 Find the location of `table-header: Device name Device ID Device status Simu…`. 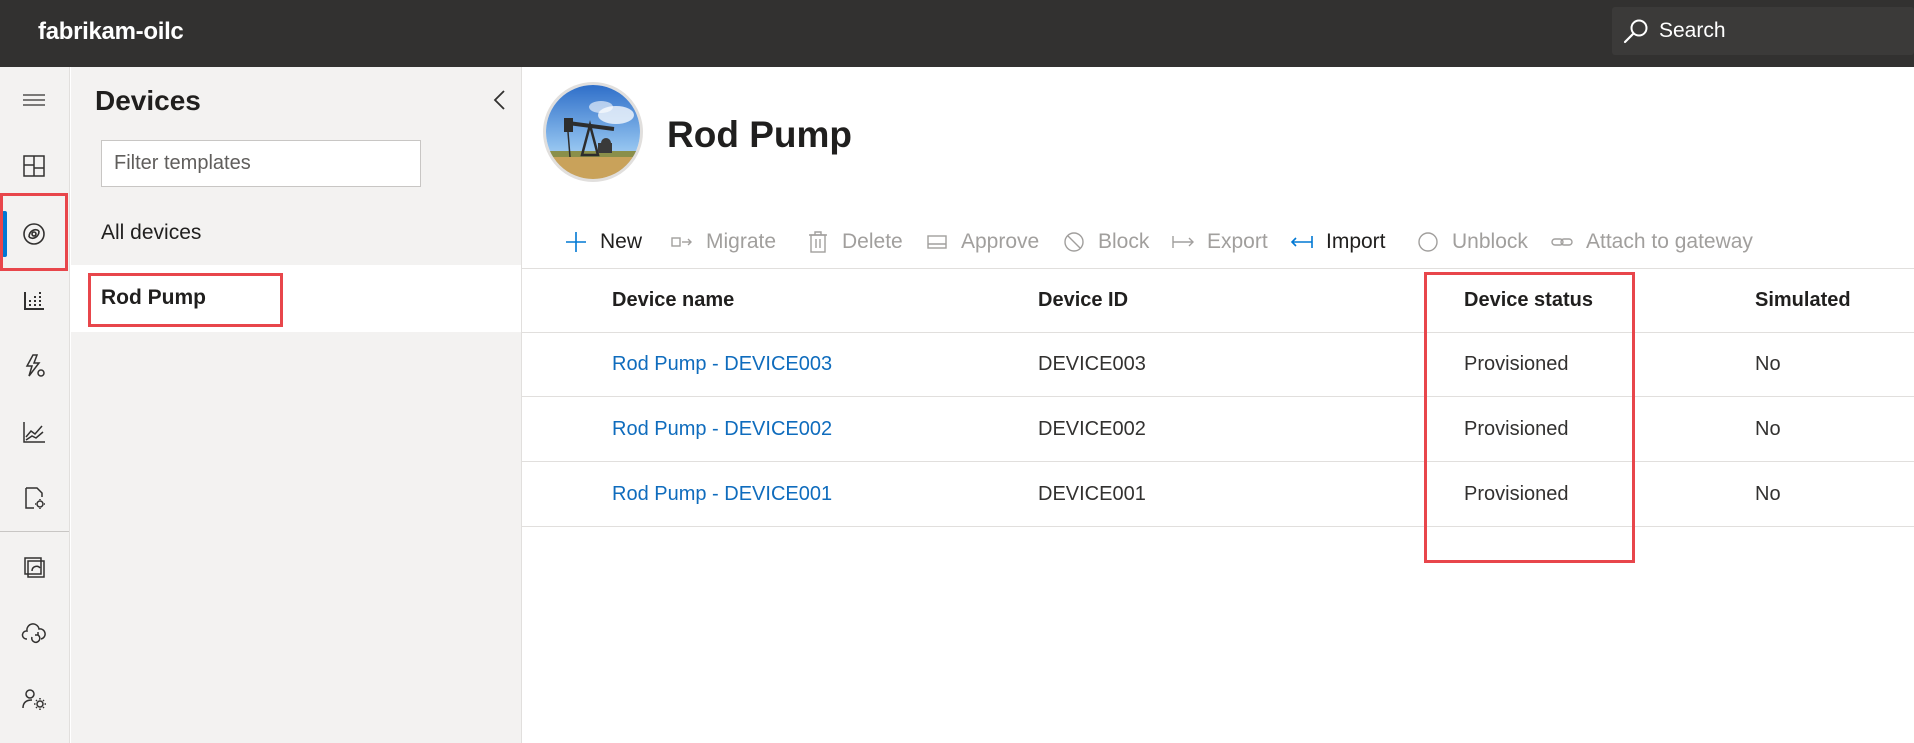

table-header: Device name Device ID Device status Simu… is located at coordinates (1218, 301).